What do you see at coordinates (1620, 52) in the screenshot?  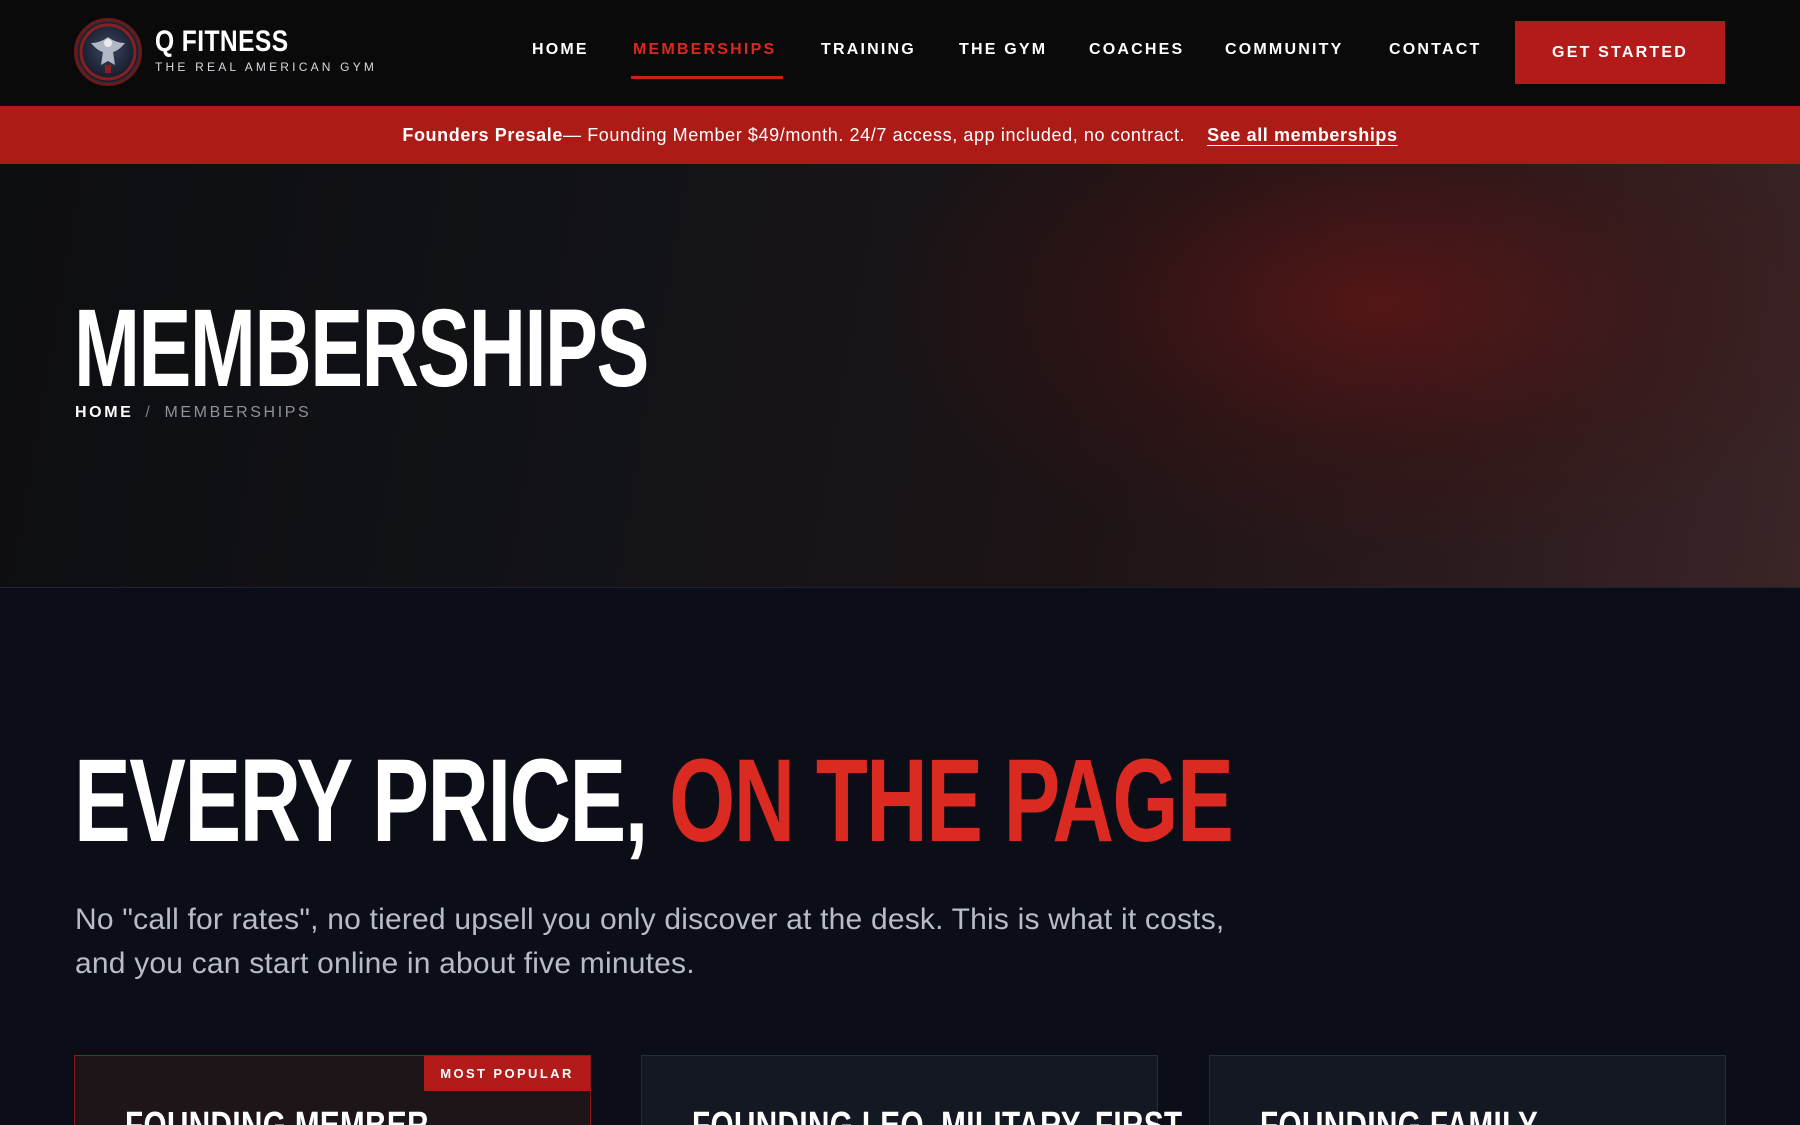 I see `get-started-button: GET STARTED` at bounding box center [1620, 52].